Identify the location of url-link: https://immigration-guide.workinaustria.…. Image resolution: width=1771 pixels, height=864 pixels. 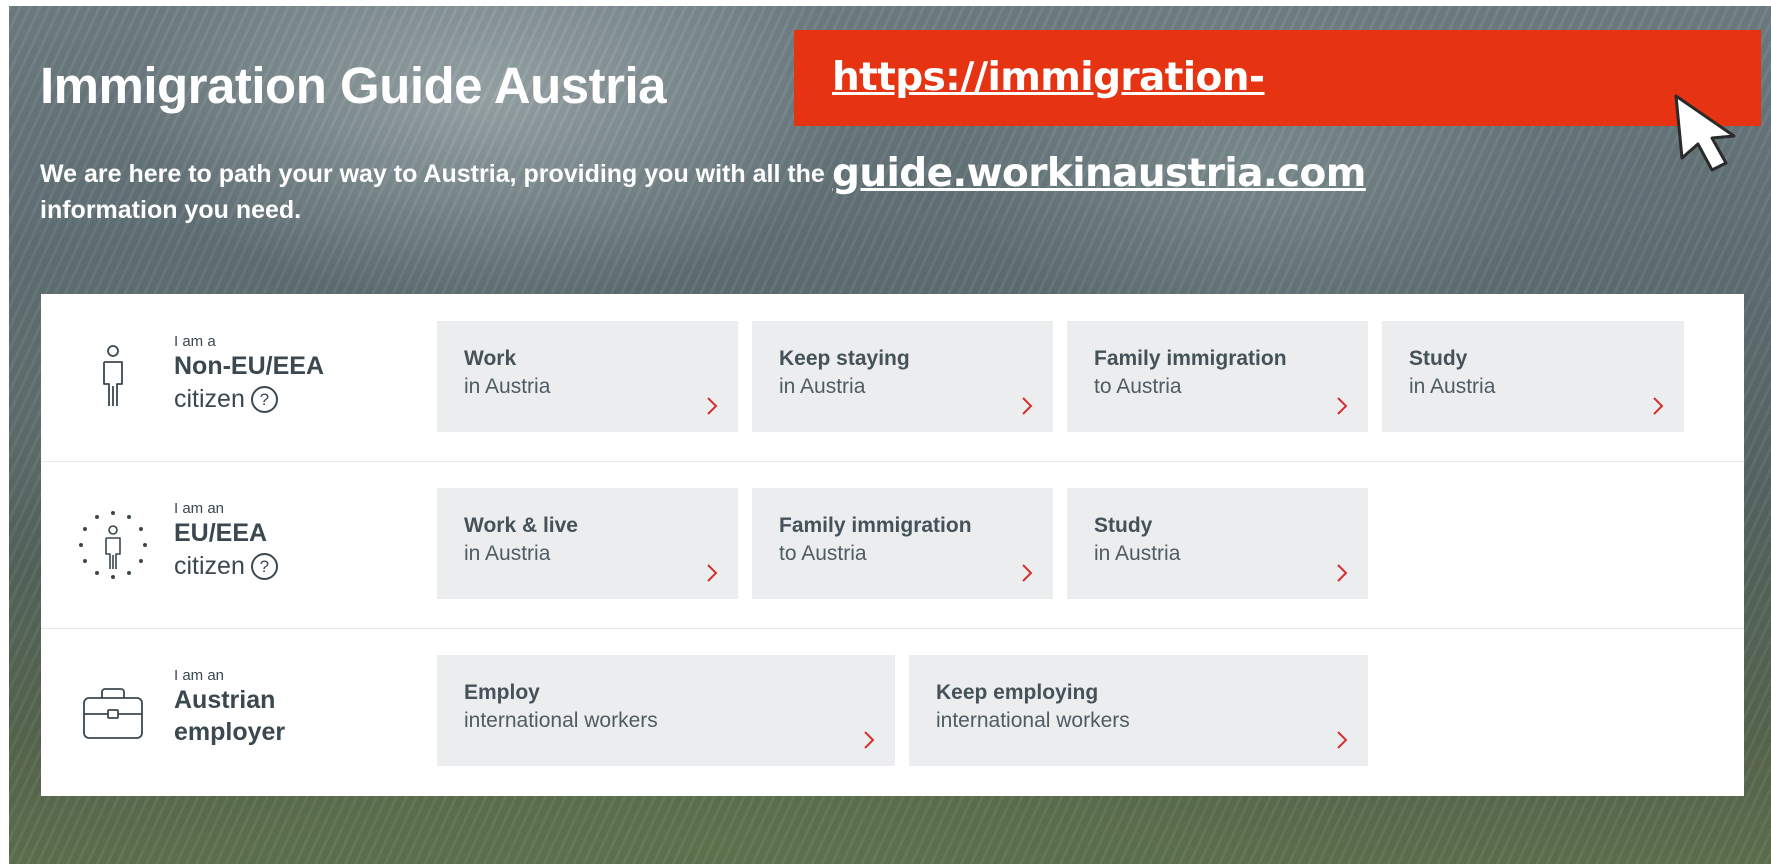
(1296, 126).